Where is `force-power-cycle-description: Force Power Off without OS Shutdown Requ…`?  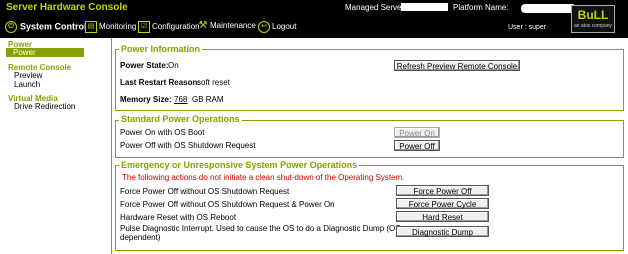
force-power-cycle-description: Force Power Off without OS Shutdown Requ… is located at coordinates (227, 204).